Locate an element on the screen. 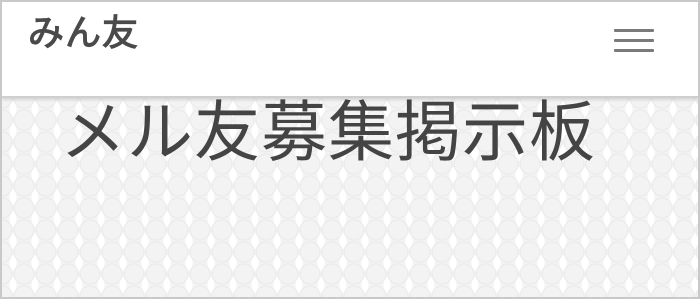 This screenshot has width=700, height=299. hamburger-menu-icon is located at coordinates (634, 40).